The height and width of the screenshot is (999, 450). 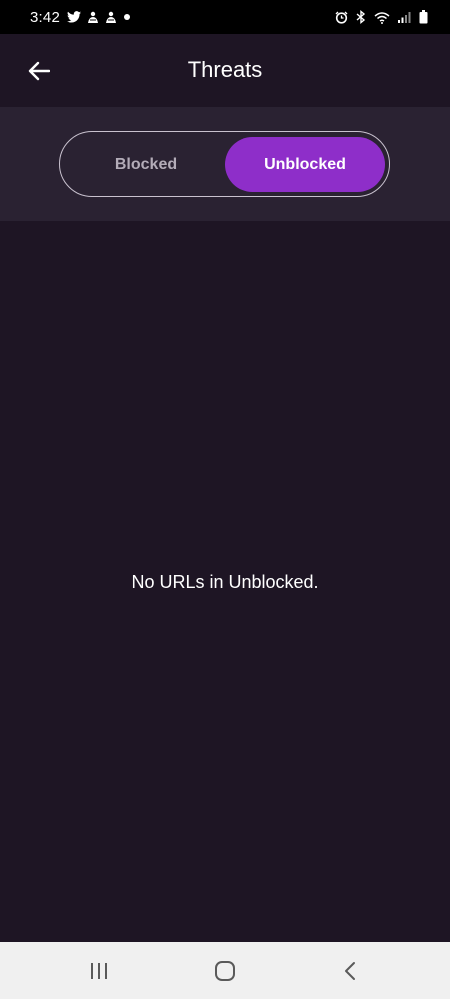 I want to click on status-time: 3:42, so click(x=45, y=17).